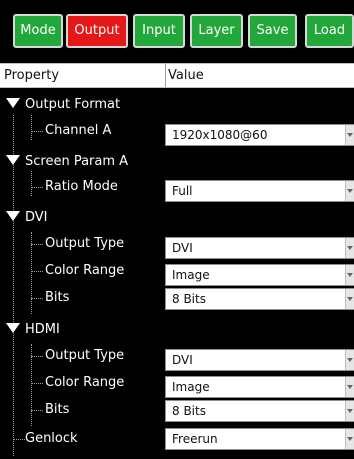  What do you see at coordinates (259, 411) in the screenshot?
I see `hdmi-bits-select: 8 Bits` at bounding box center [259, 411].